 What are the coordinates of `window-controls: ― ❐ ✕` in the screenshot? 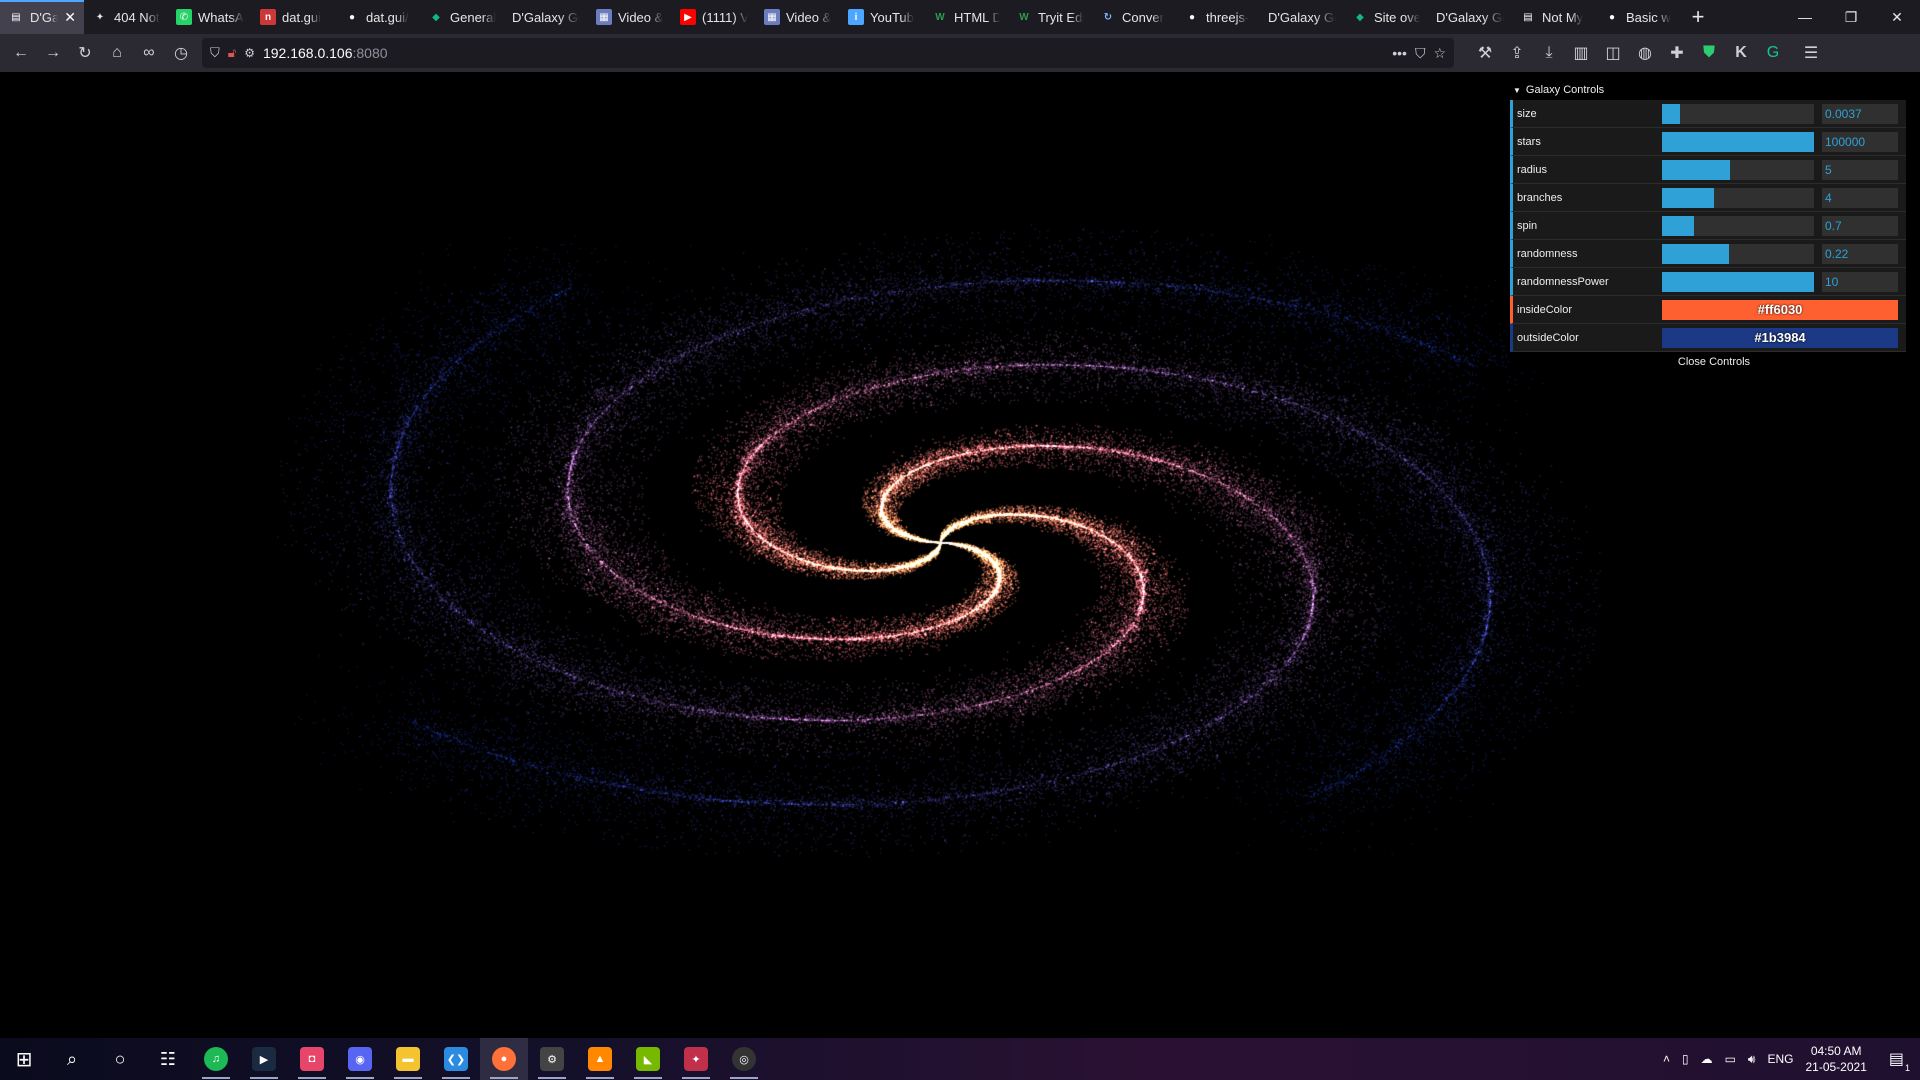 It's located at (1851, 17).